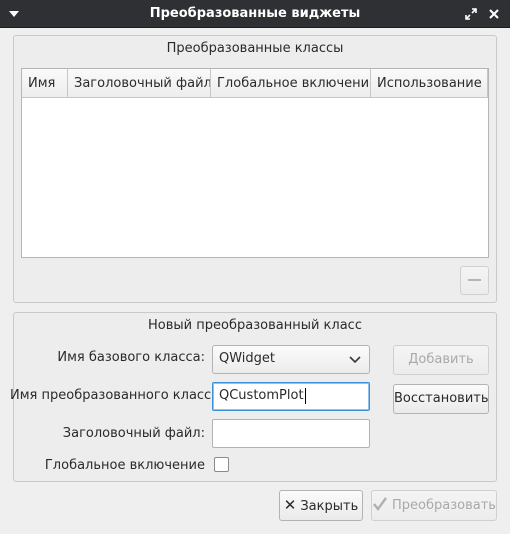 This screenshot has height=534, width=510. What do you see at coordinates (441, 399) in the screenshot?
I see `reset-button: Восстановить` at bounding box center [441, 399].